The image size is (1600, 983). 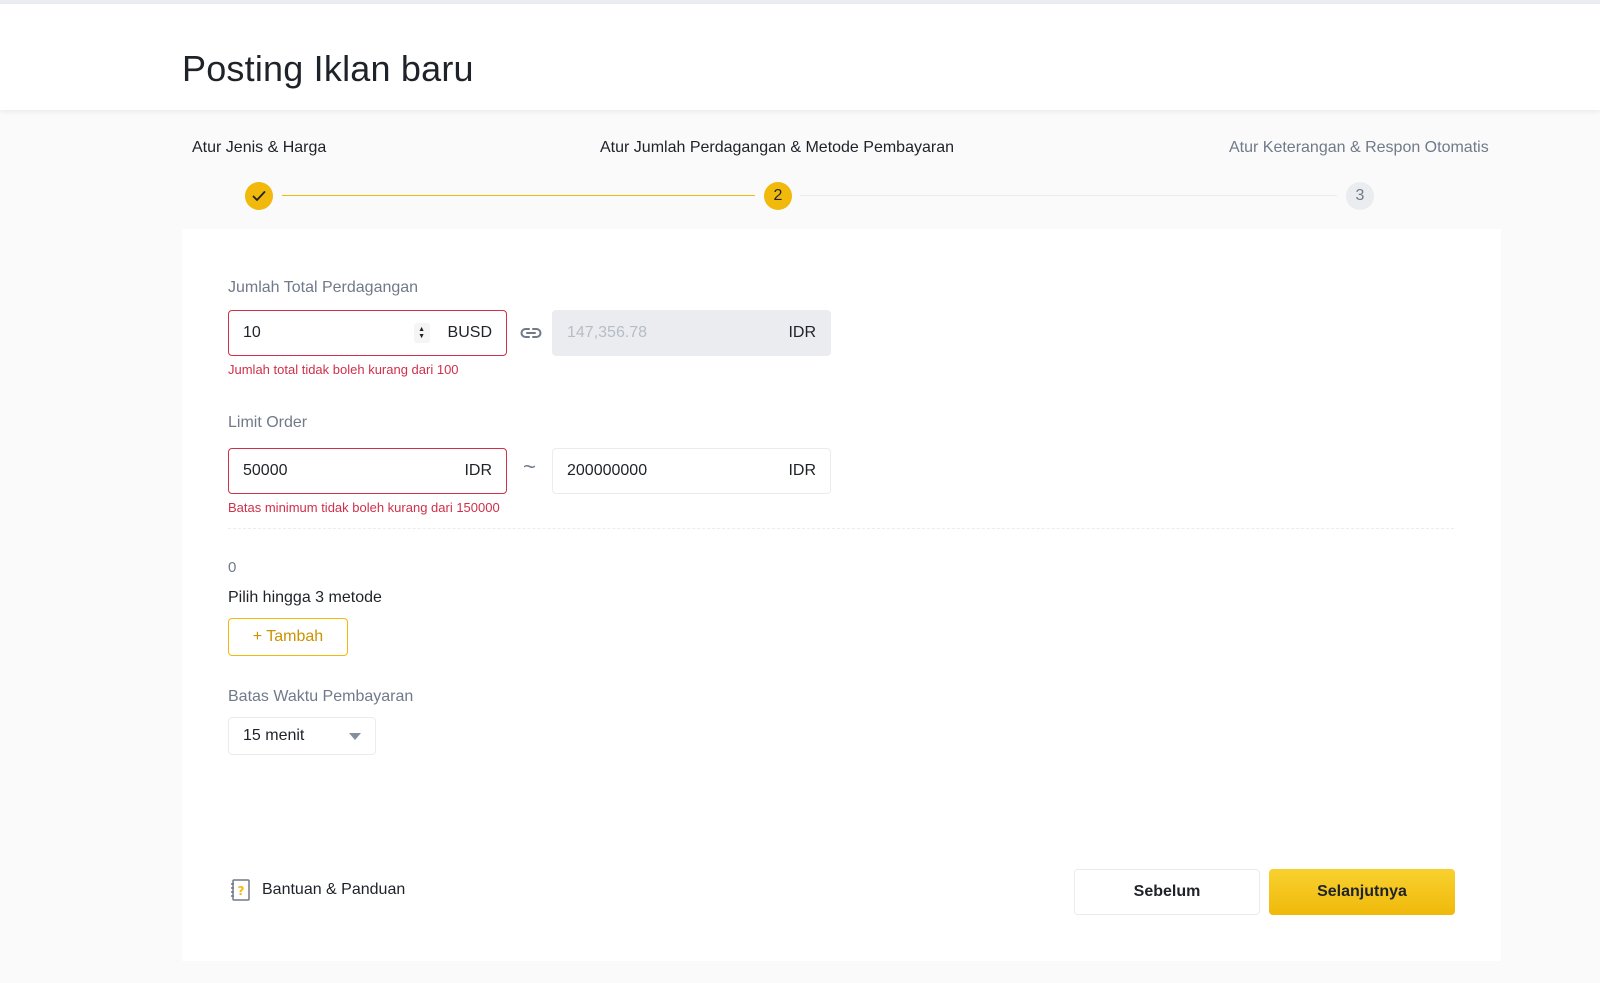 I want to click on help-book-icon: ?, so click(x=240, y=890).